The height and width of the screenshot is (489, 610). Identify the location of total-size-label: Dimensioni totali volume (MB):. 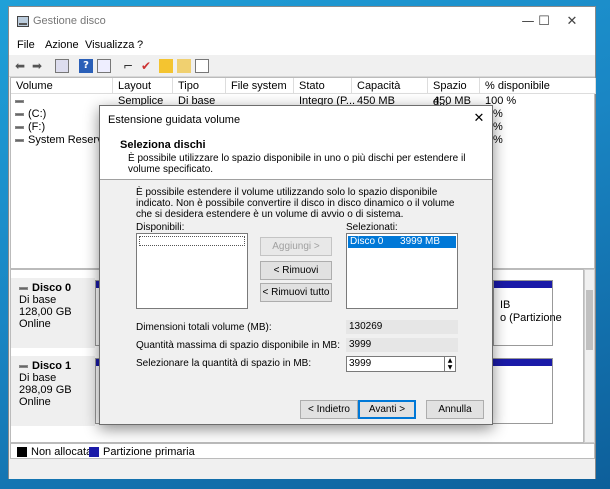
(204, 327).